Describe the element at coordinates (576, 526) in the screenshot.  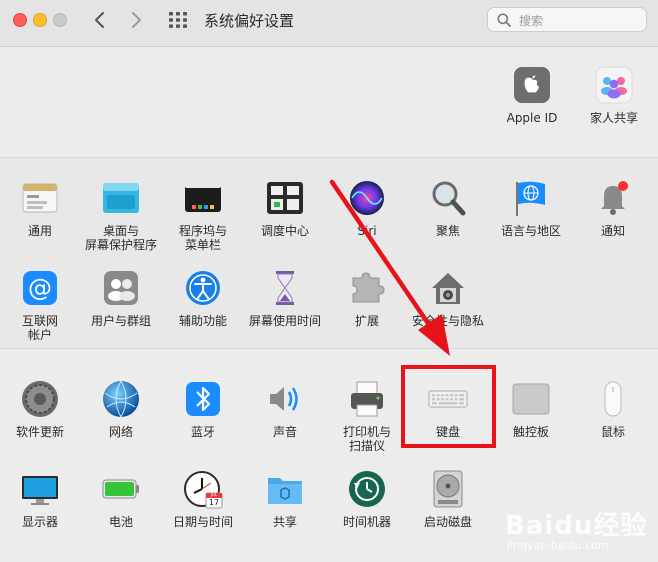
I see `watermark-brand: Baidu经验` at that location.